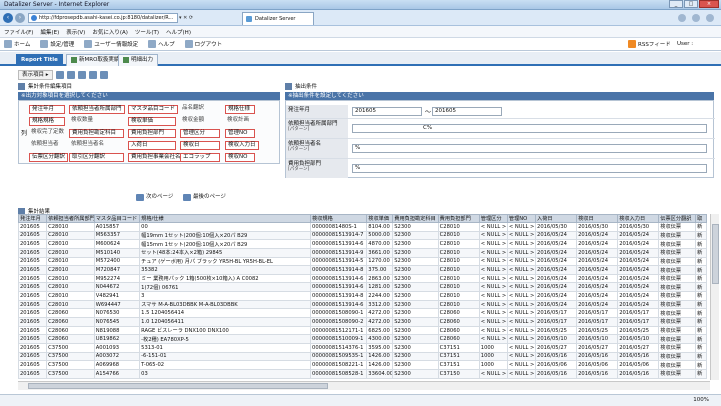  What do you see at coordinates (339, 218) in the screenshot?
I see `column-header: 検収規格` at bounding box center [339, 218].